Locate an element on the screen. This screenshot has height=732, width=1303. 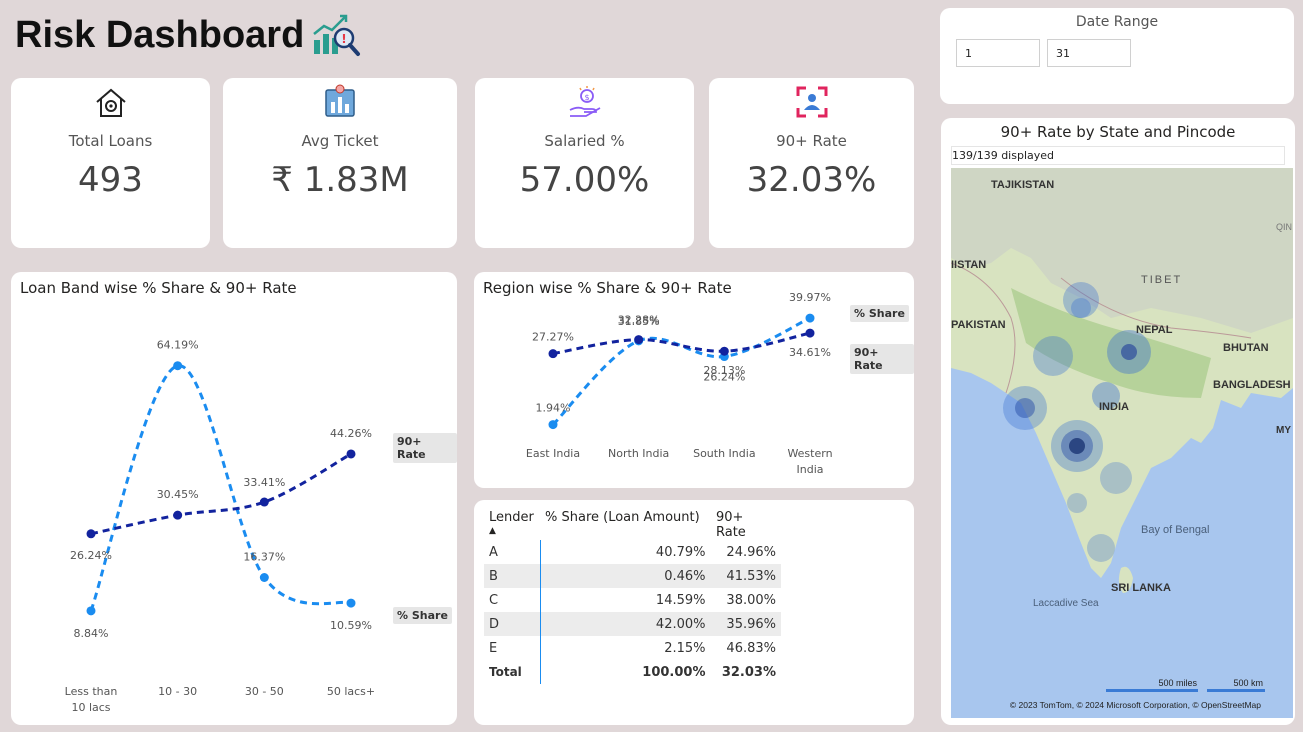
map-displayed-count: 139/139 displayed is located at coordinates (1118, 155).